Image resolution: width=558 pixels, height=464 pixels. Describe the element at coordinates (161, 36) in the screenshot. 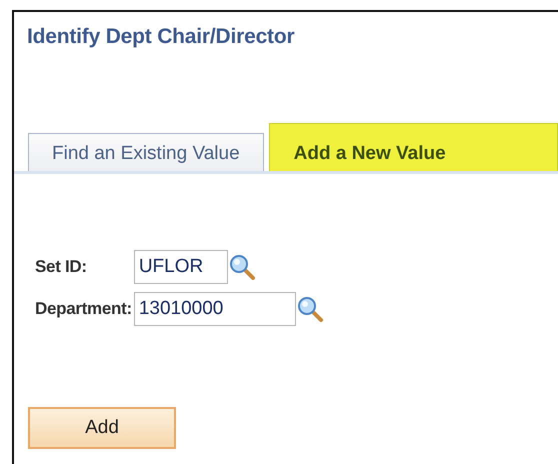

I see `page-title: Identify Dept Chair/Director` at that location.